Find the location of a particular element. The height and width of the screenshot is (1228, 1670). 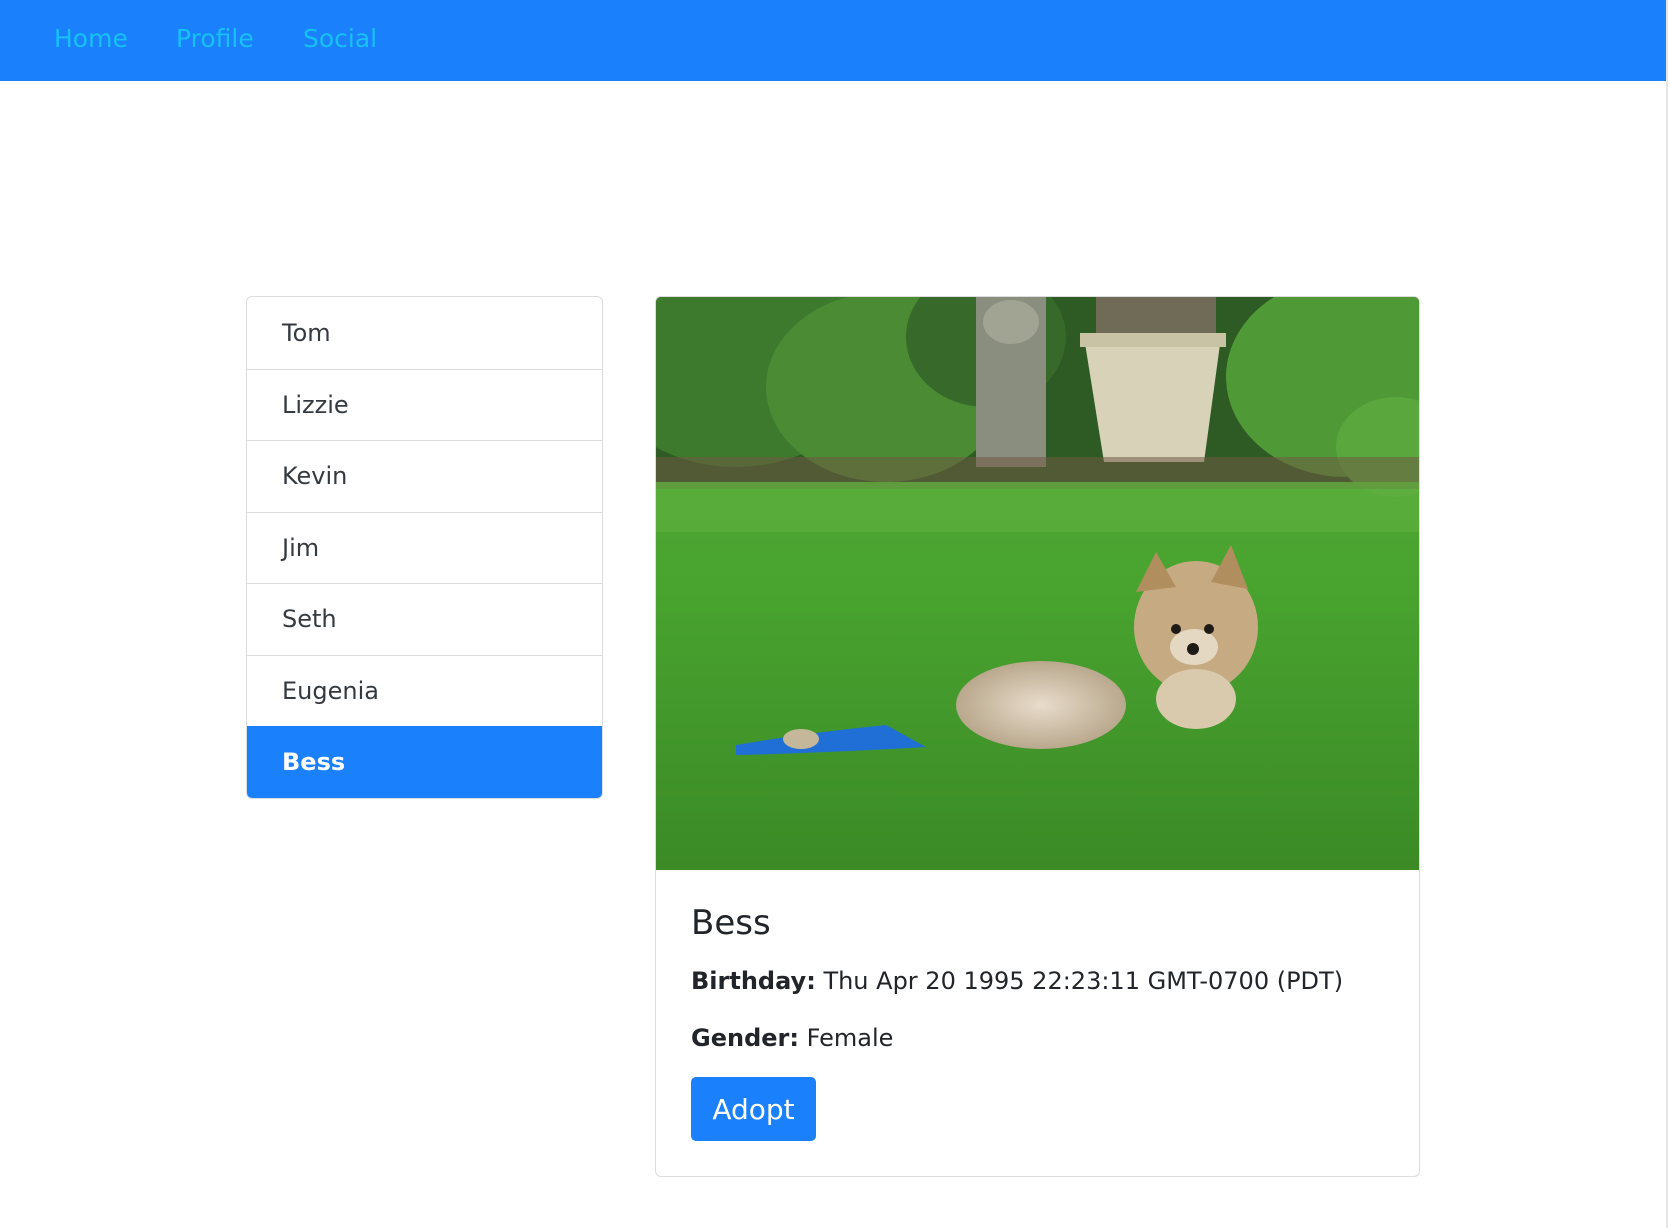

pet-list-item-jim: Jim is located at coordinates (424, 547).